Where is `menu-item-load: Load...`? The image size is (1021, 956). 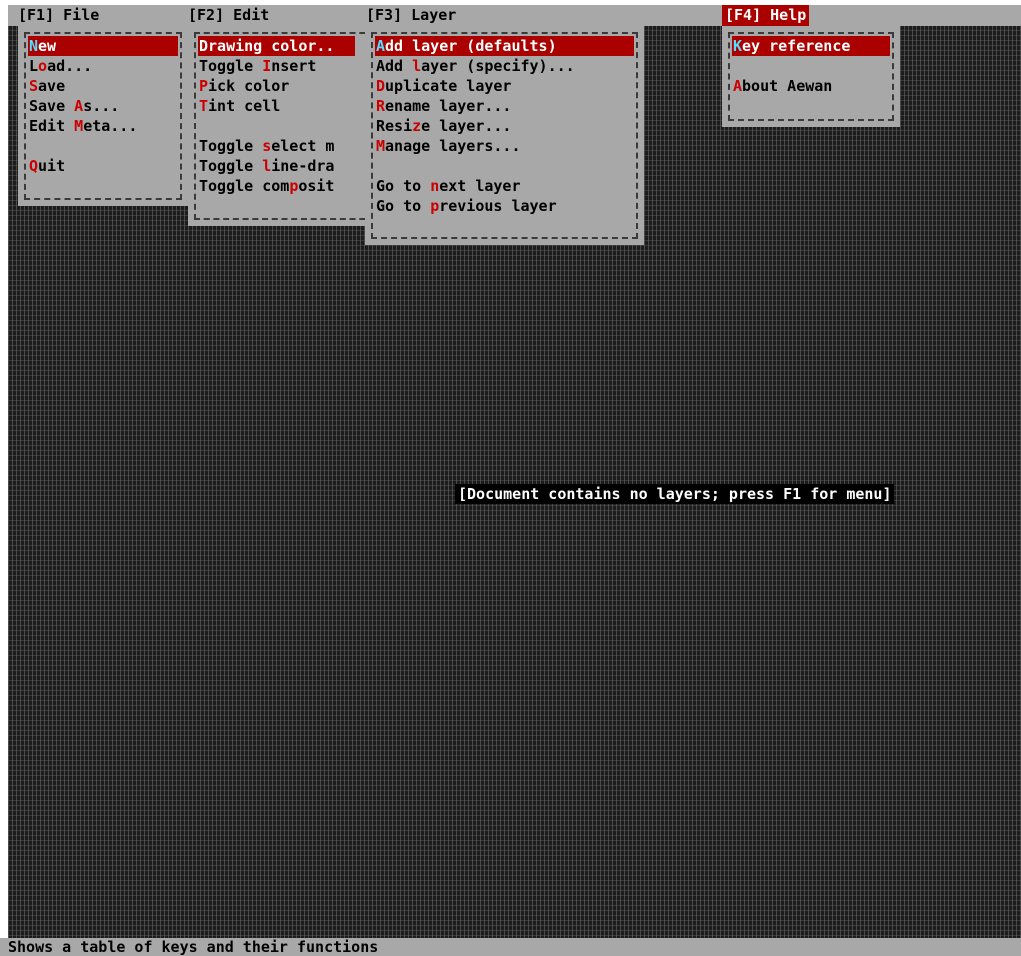 menu-item-load: Load... is located at coordinates (103, 66).